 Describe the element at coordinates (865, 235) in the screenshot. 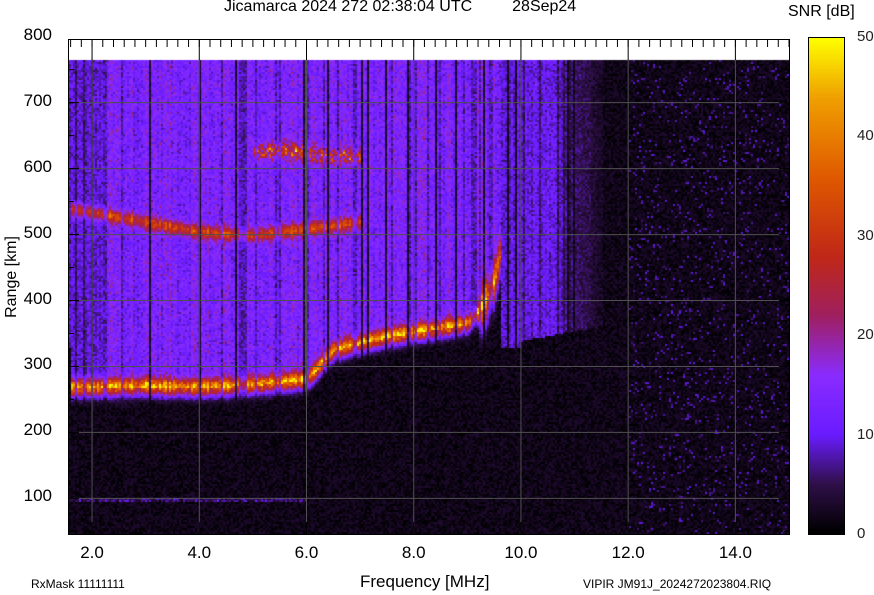

I see `colorbar-tick-label: 30` at that location.